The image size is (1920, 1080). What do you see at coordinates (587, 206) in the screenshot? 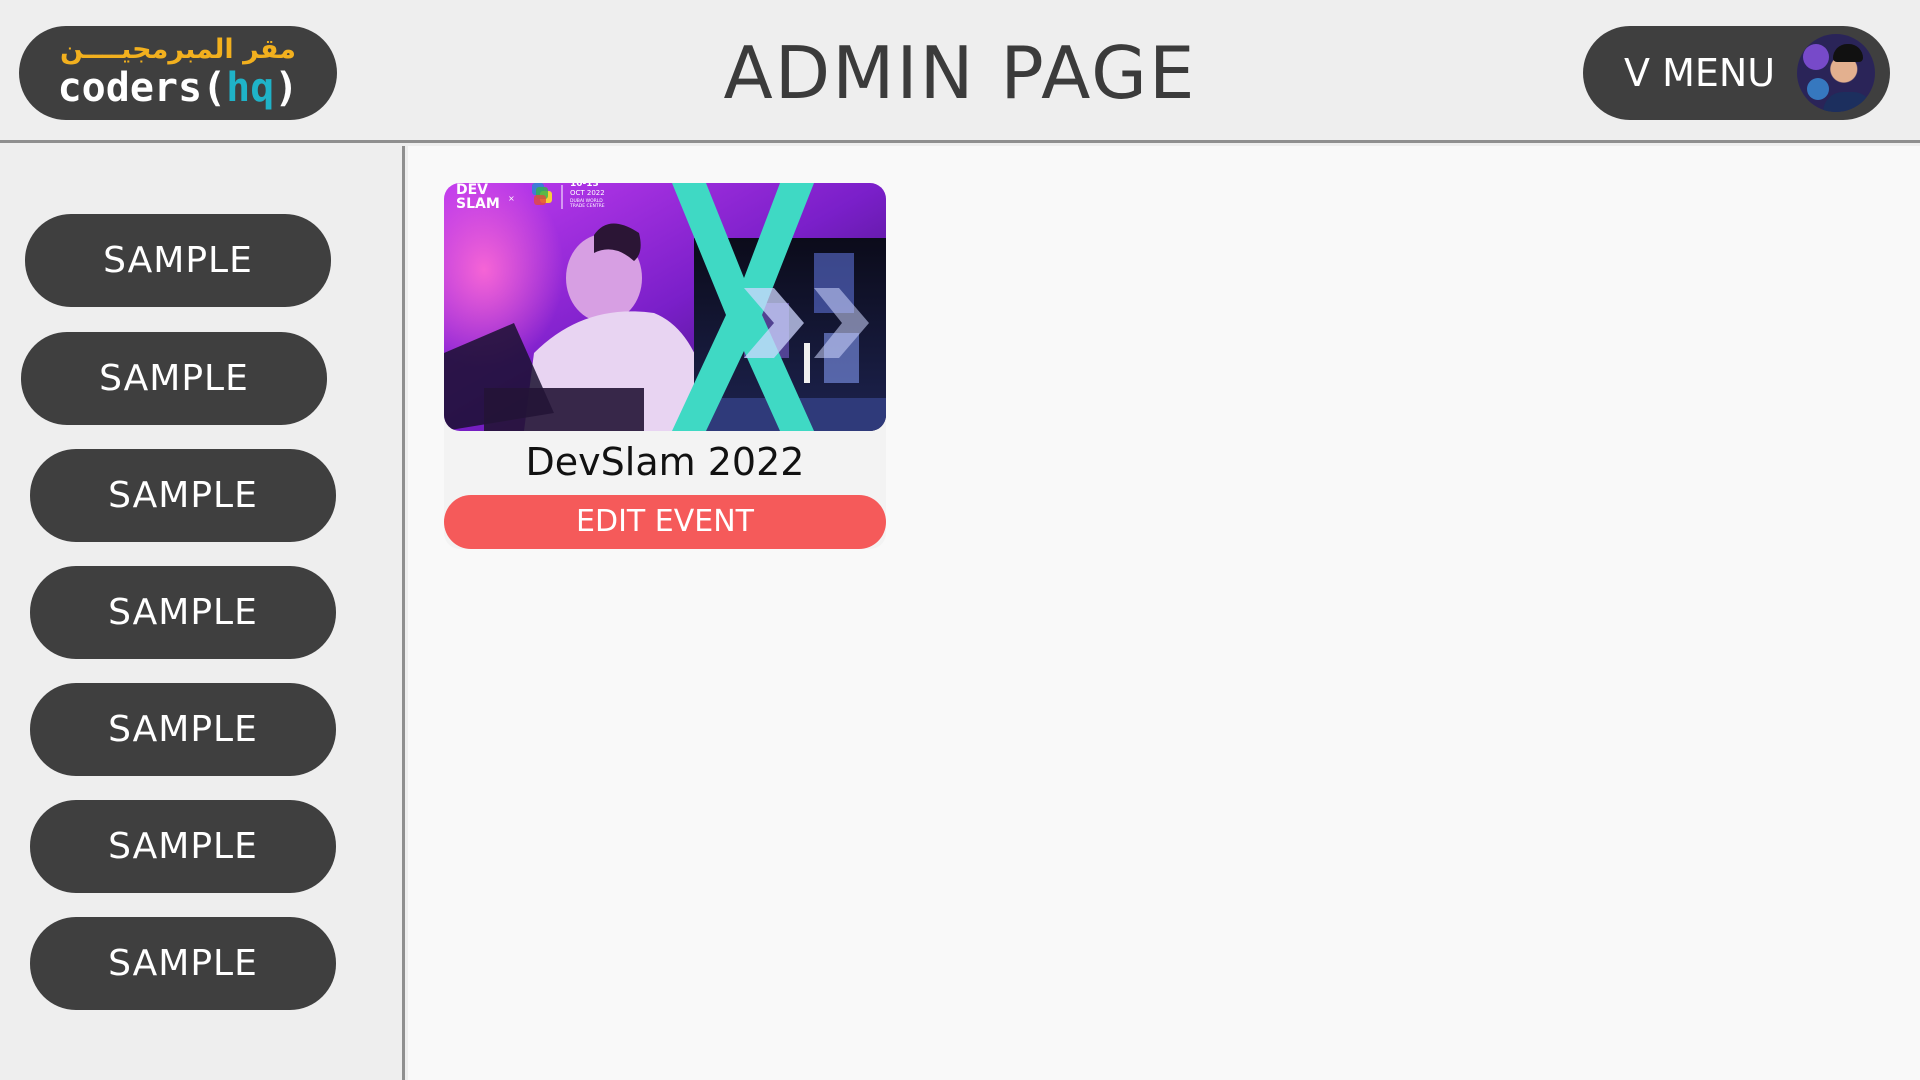
I see `banner-venue-line-2: TRADE CENTRE` at bounding box center [587, 206].